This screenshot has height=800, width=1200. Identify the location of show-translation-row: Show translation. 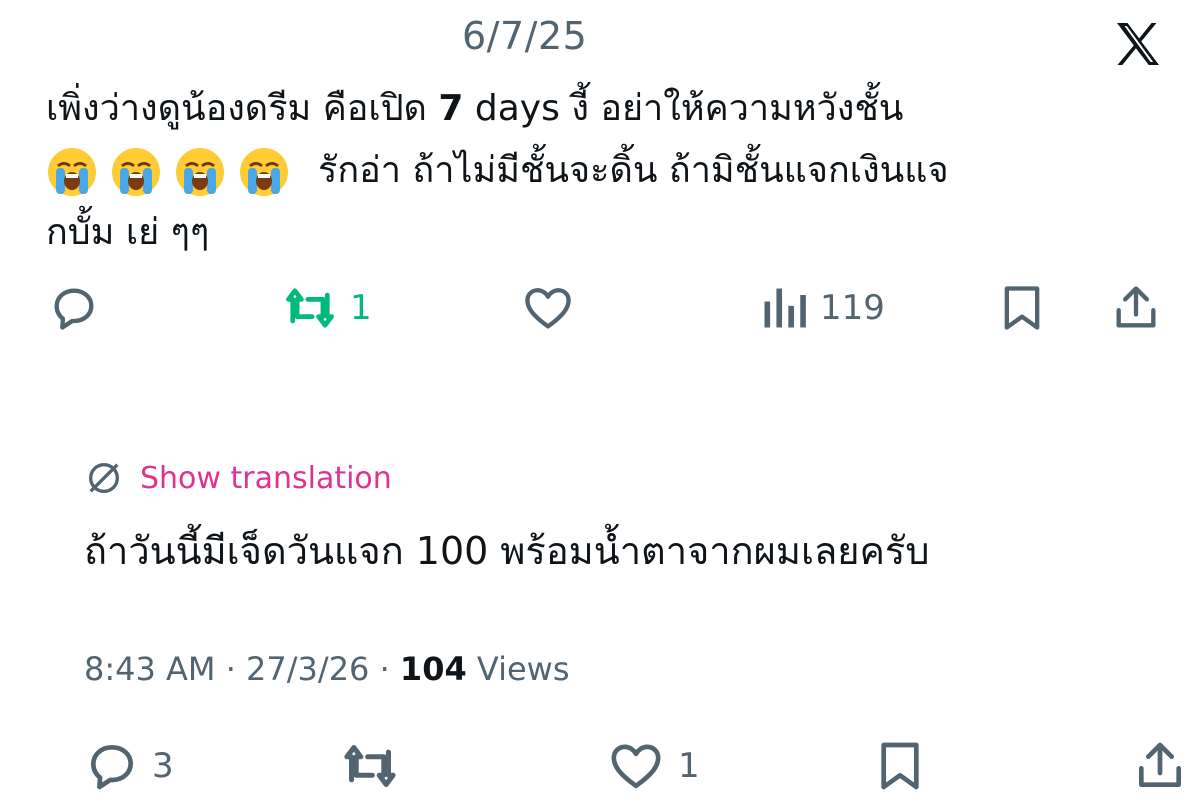
(238, 478).